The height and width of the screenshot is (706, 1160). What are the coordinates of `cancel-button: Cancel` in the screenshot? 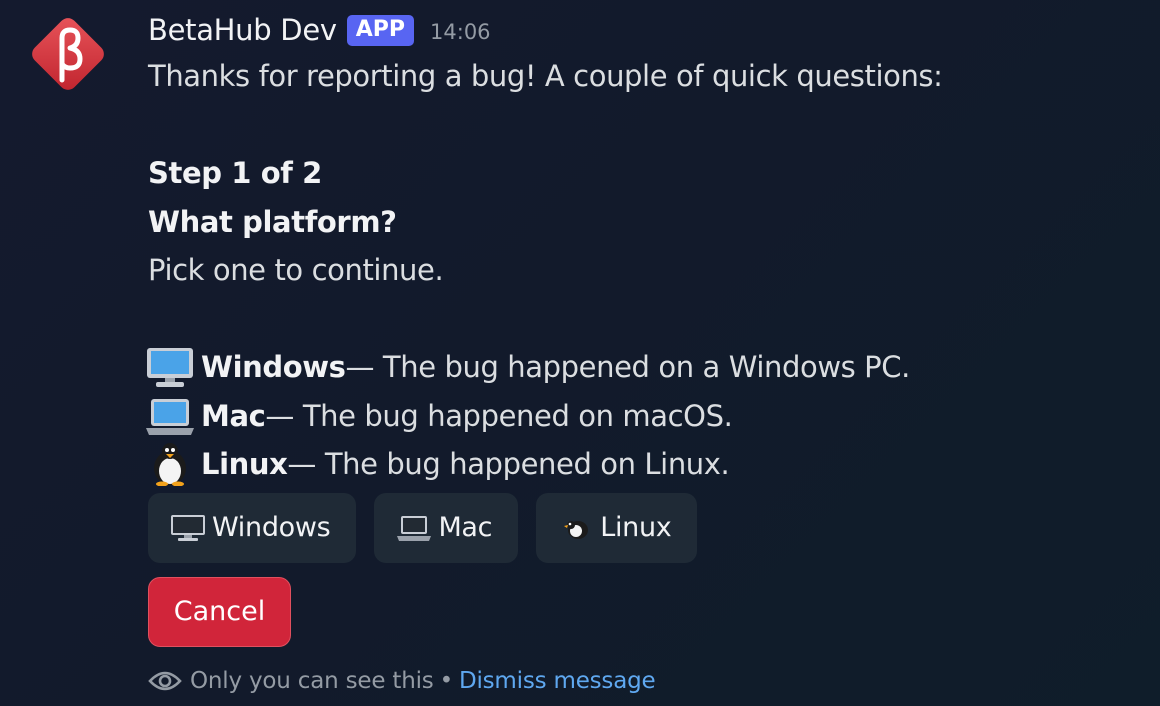 It's located at (219, 611).